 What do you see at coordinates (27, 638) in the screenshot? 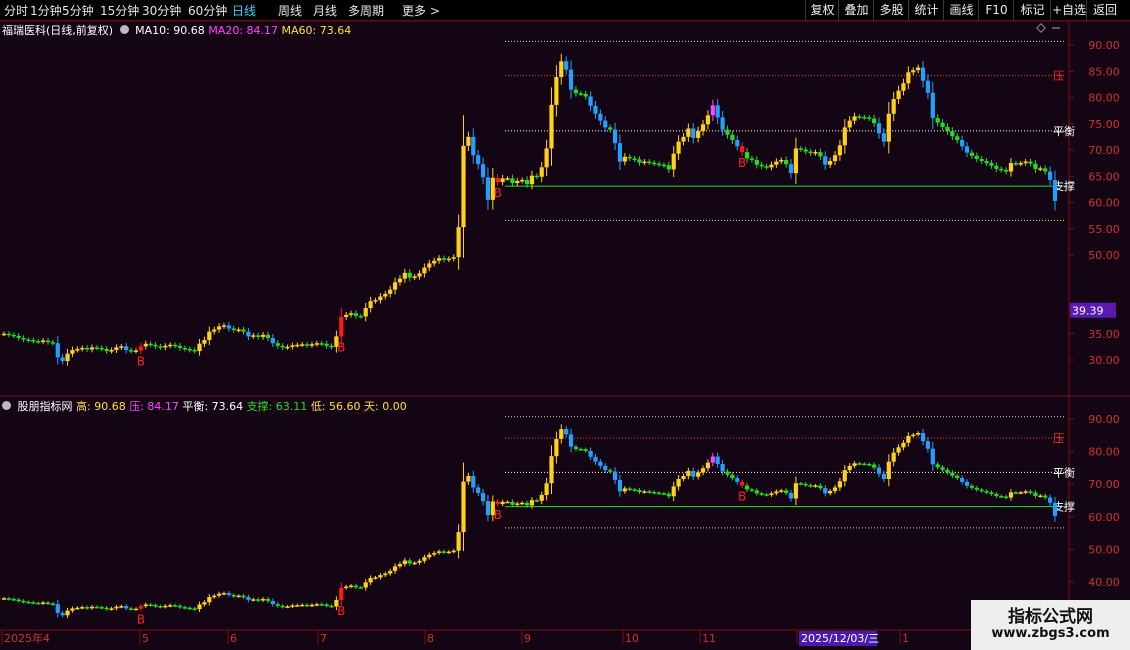
I see `xaxis-label-0: 2025年4` at bounding box center [27, 638].